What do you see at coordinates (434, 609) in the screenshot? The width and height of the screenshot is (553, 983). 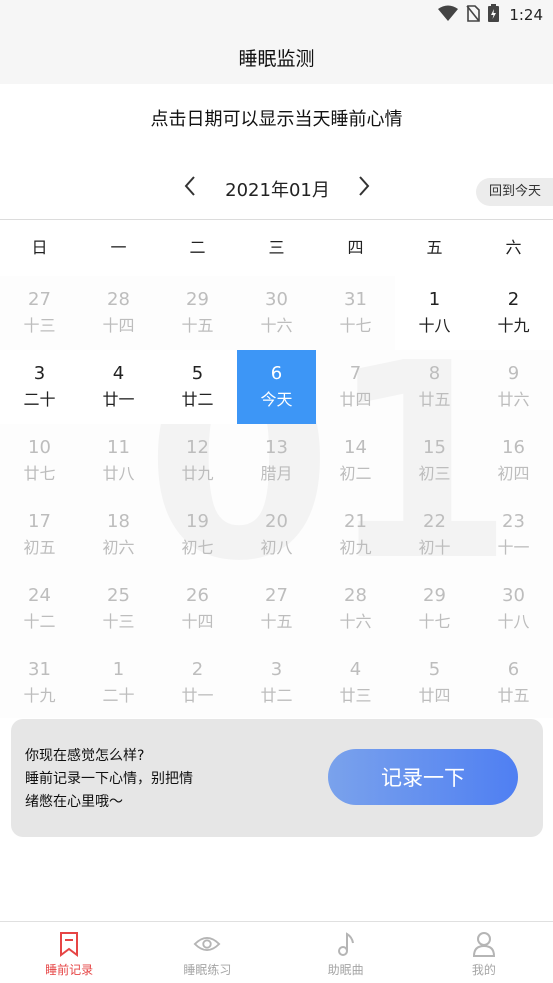 I see `calendar-day: 29 十七` at bounding box center [434, 609].